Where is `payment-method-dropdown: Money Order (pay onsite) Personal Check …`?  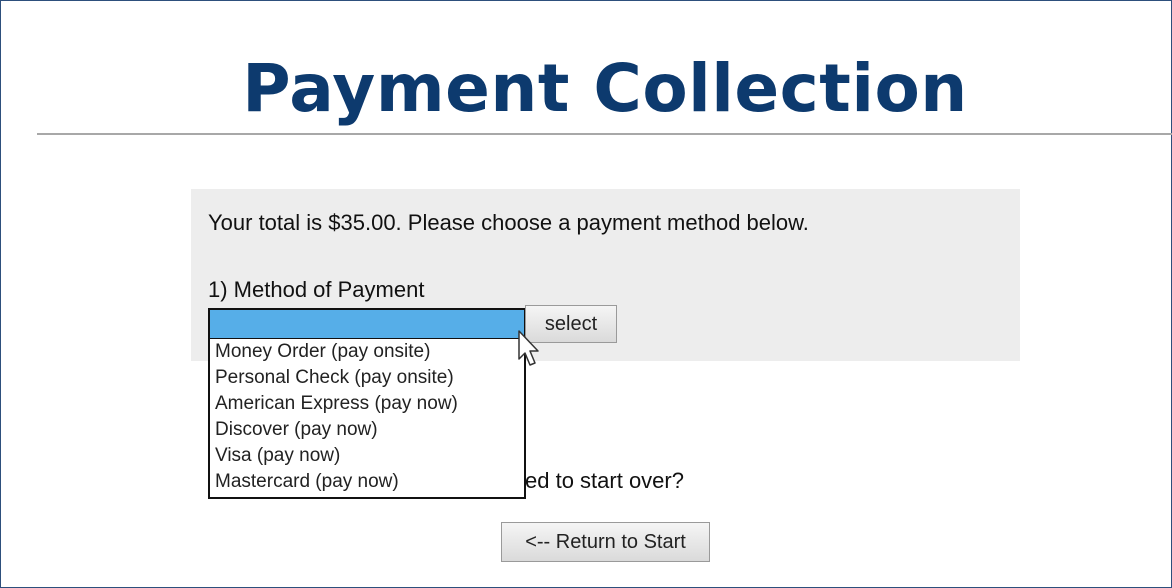
payment-method-dropdown: Money Order (pay onsite) Personal Check … is located at coordinates (367, 418).